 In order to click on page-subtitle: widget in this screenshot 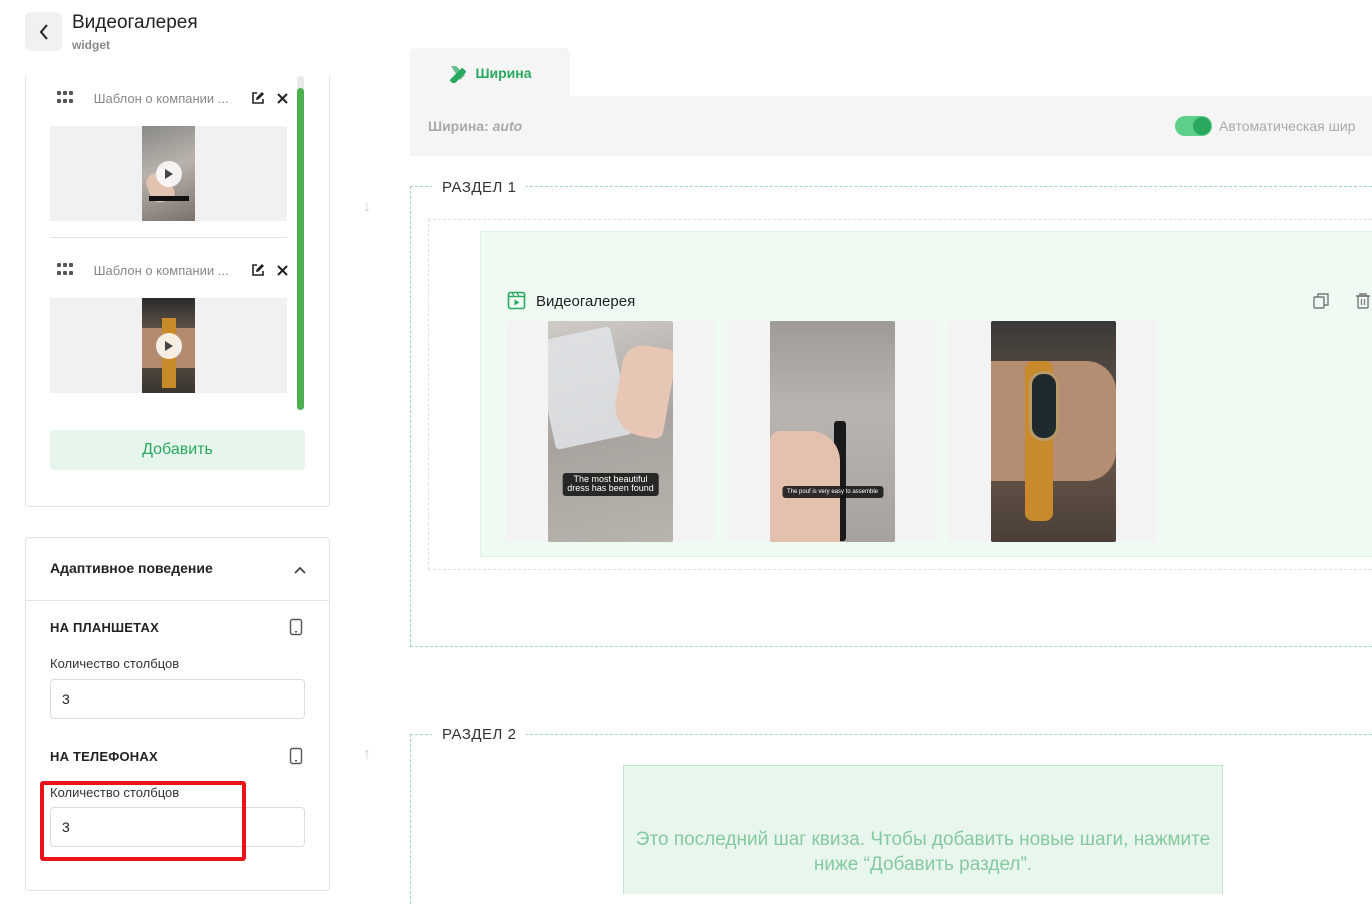, I will do `click(91, 45)`.